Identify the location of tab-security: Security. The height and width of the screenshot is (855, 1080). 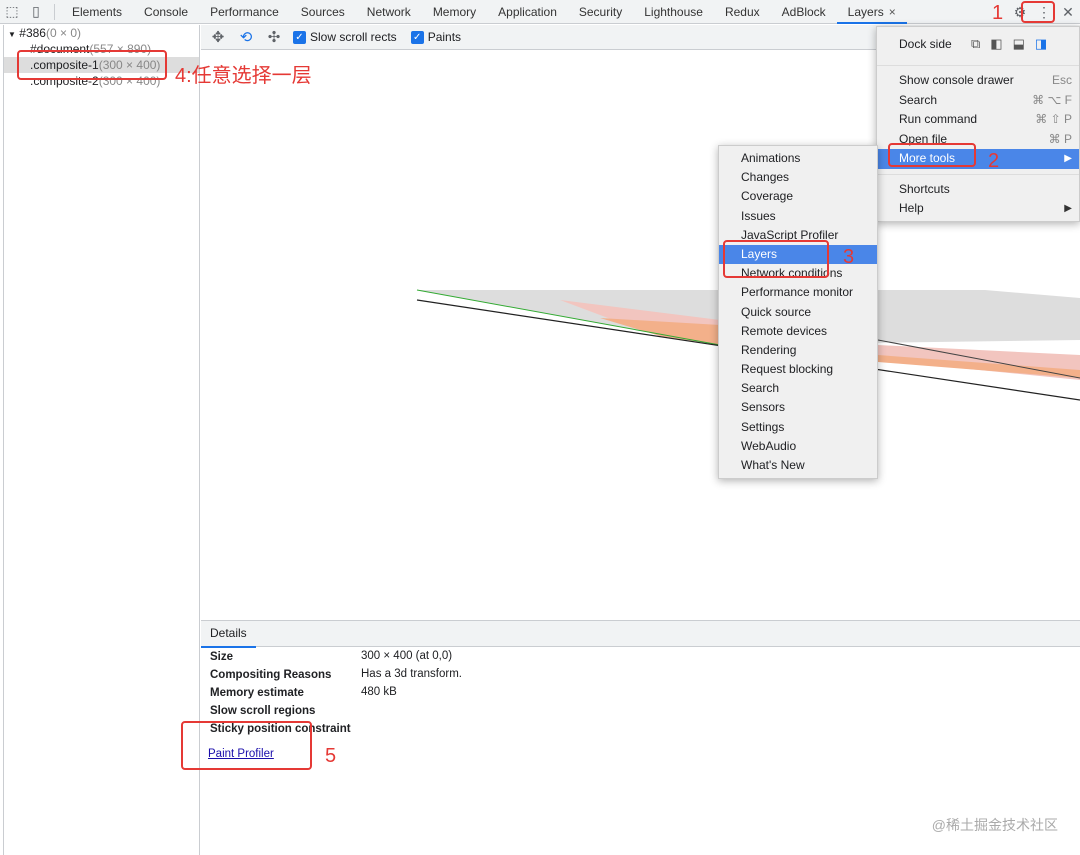
(600, 12).